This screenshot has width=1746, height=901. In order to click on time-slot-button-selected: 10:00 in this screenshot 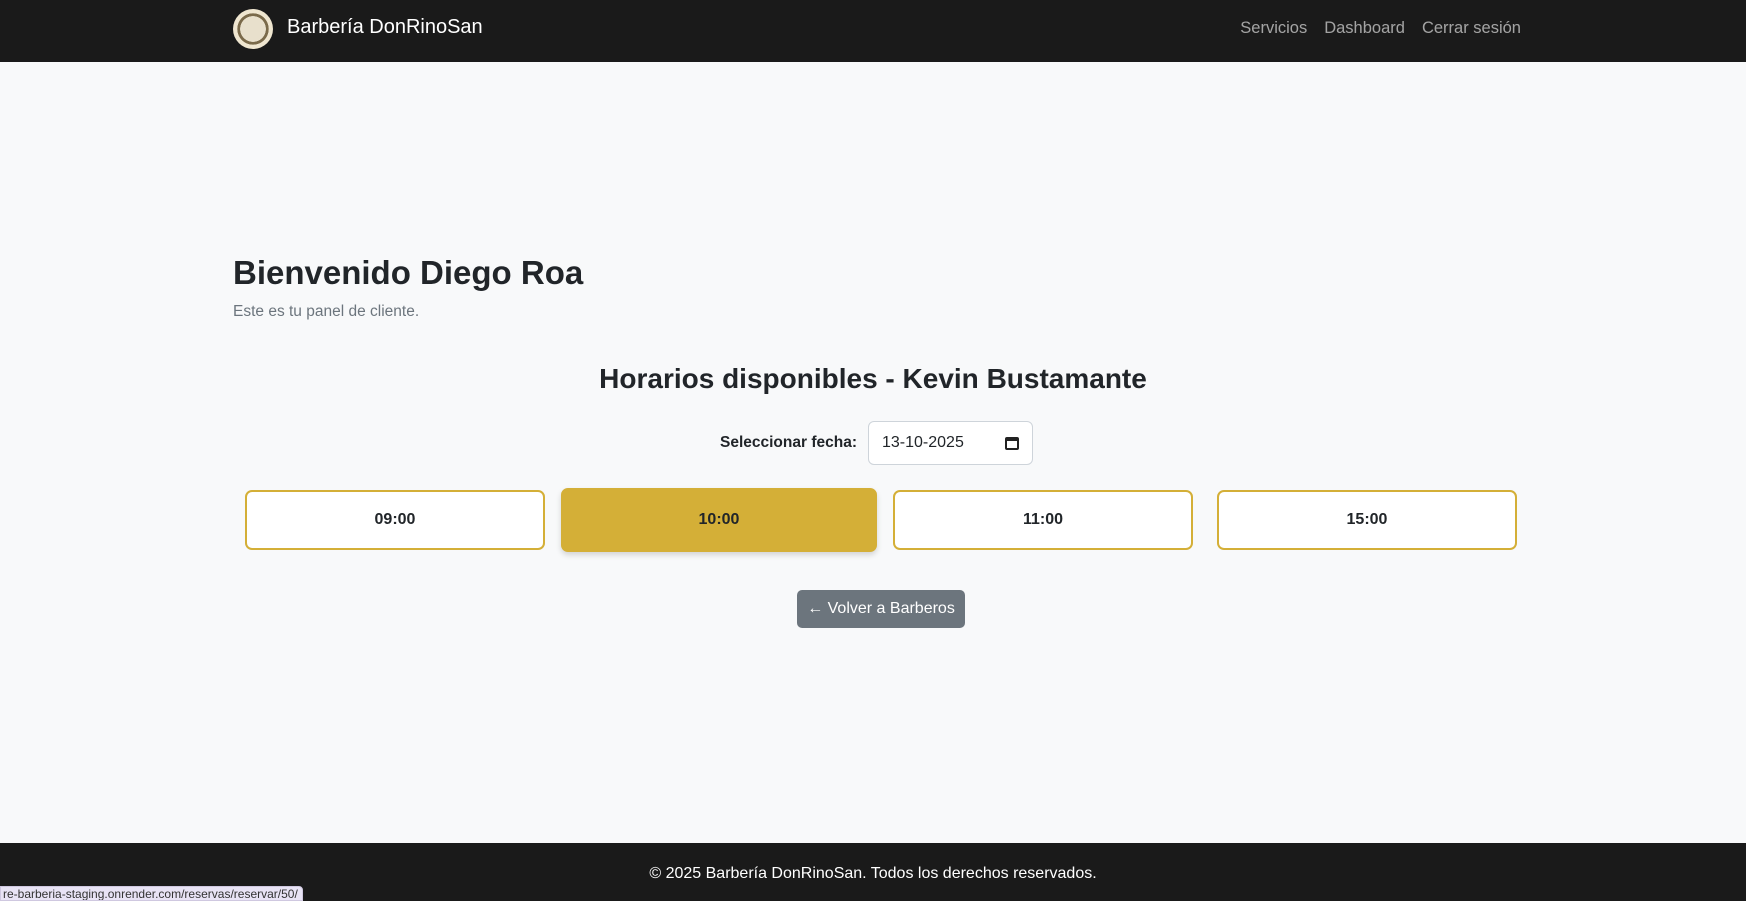, I will do `click(719, 520)`.